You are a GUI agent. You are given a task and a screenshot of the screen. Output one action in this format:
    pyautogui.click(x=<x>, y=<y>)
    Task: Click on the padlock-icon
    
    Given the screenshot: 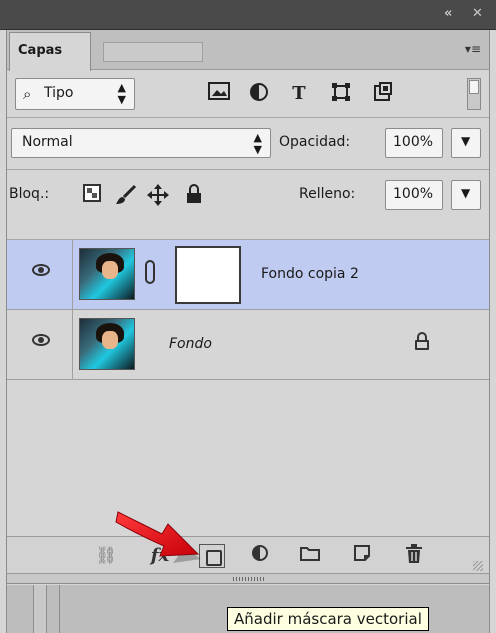 What is the action you would take?
    pyautogui.click(x=422, y=341)
    